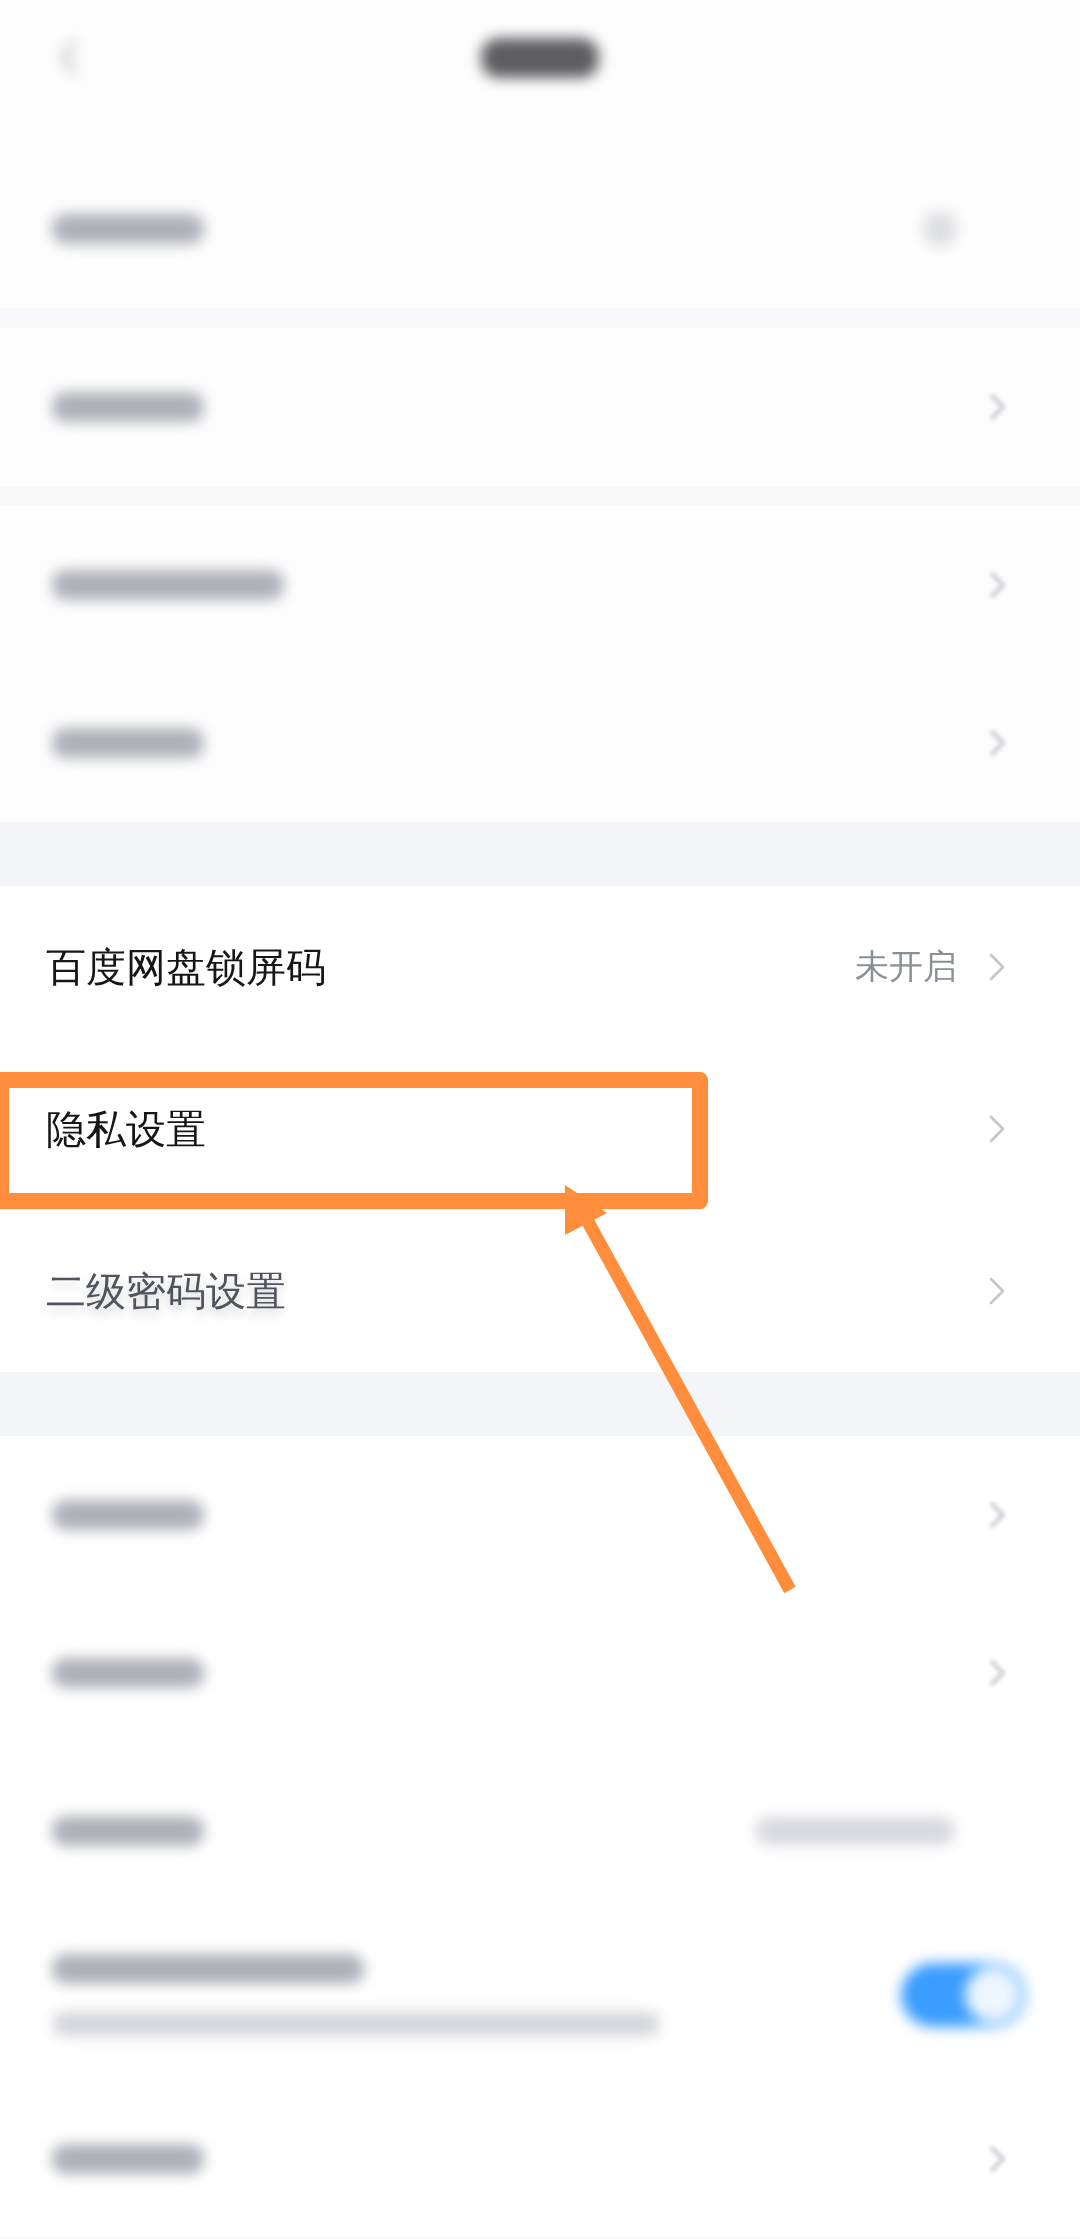 The width and height of the screenshot is (1080, 2239). I want to click on settings-item: 二级密码设置, so click(166, 1291).